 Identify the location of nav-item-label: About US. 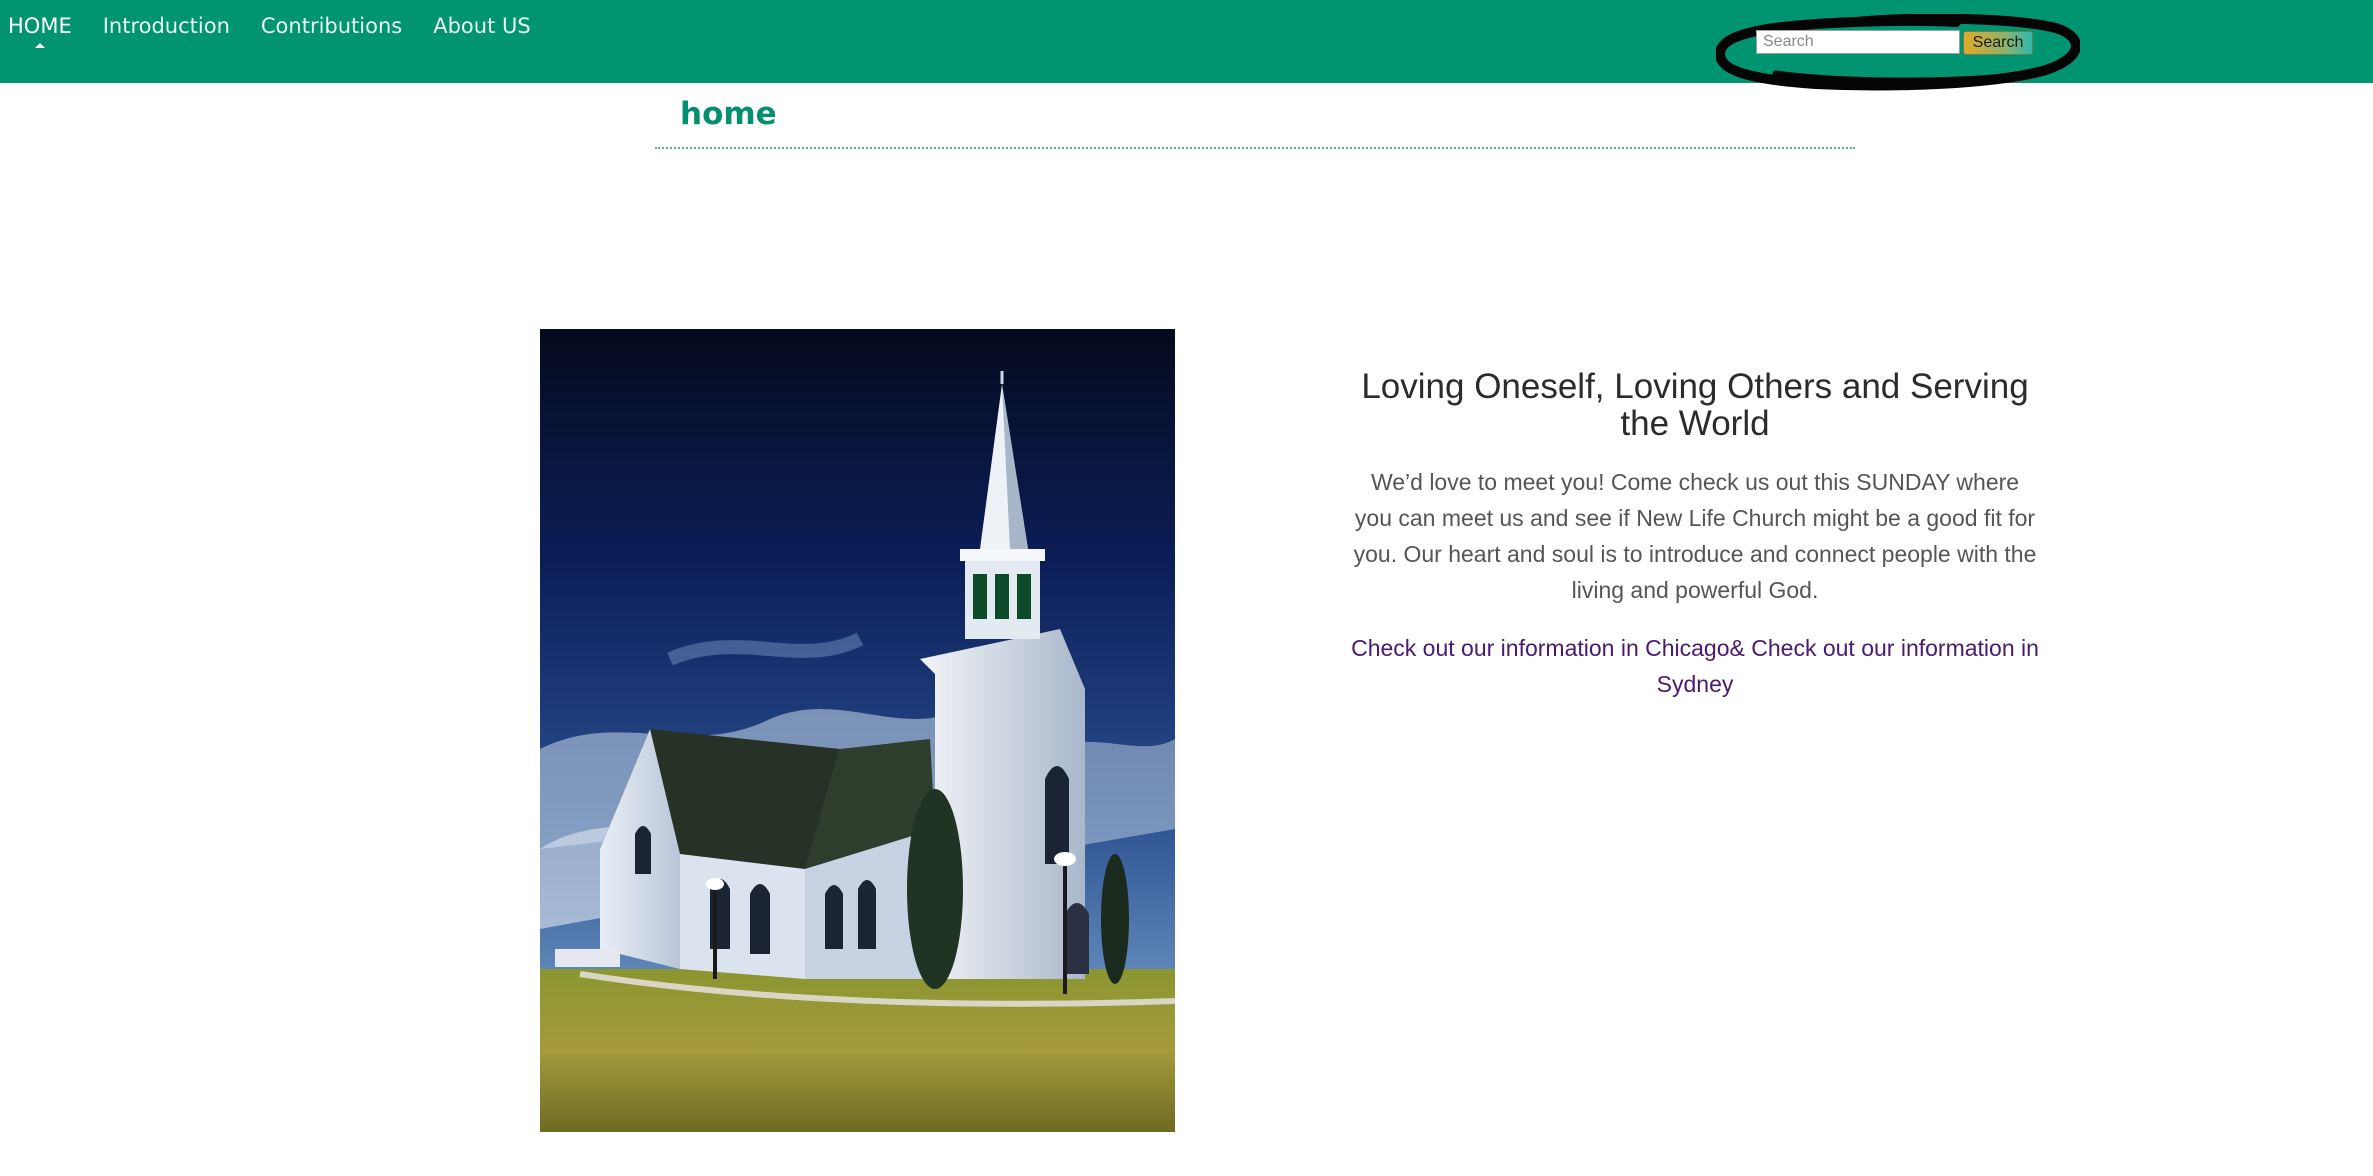
(482, 26).